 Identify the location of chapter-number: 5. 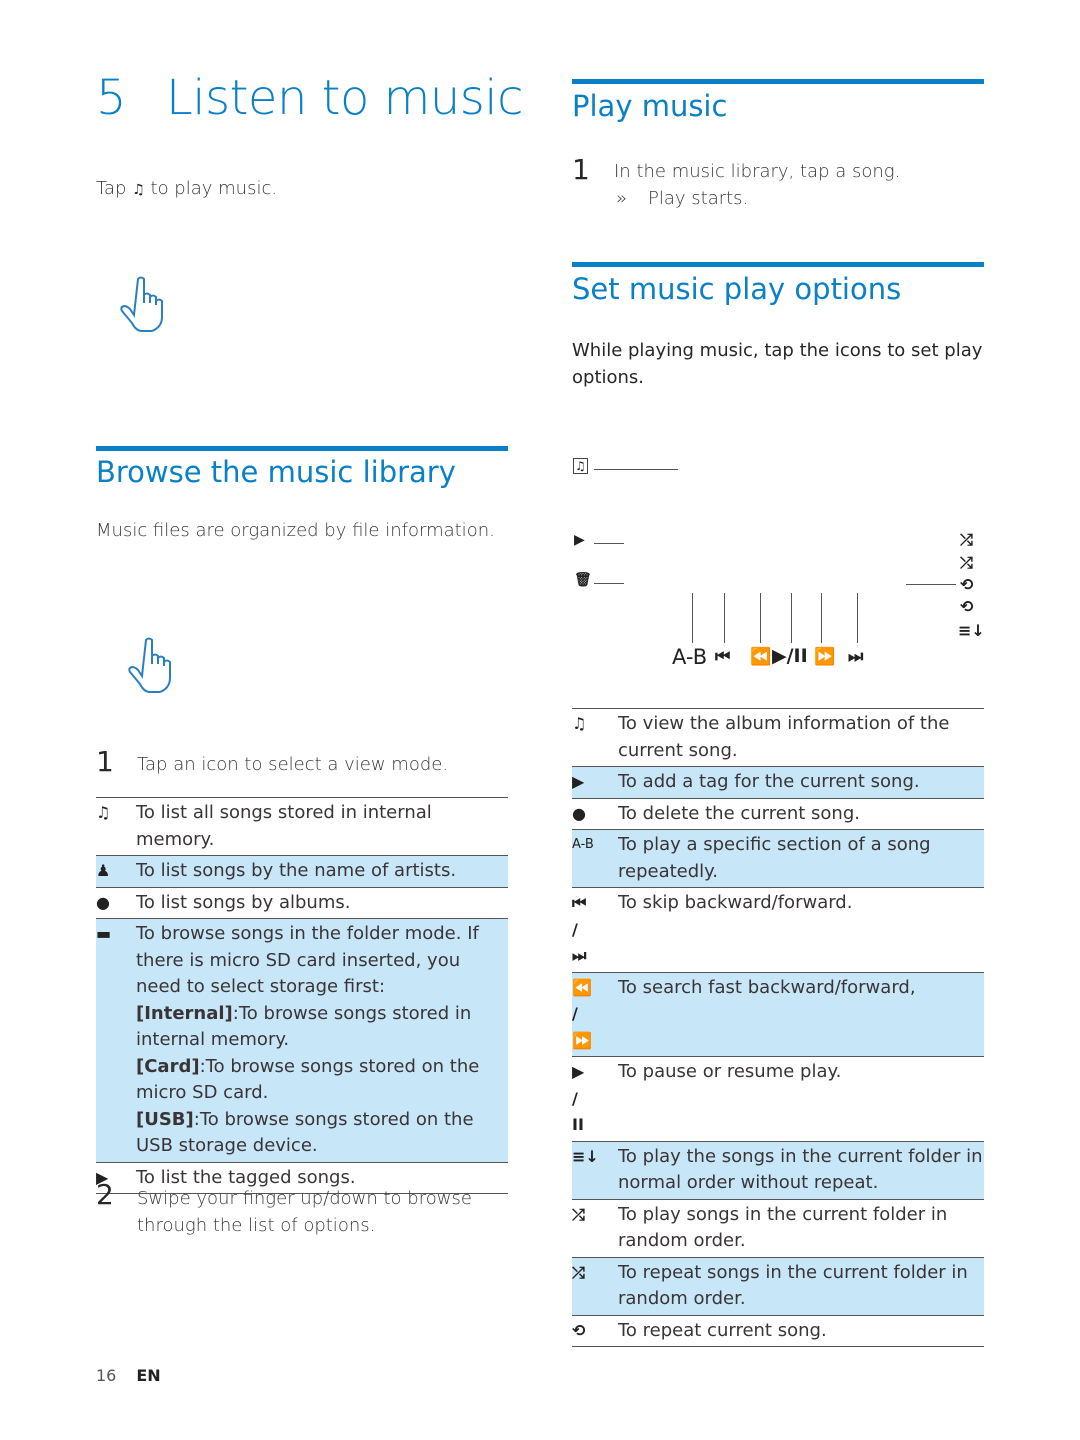
(111, 98).